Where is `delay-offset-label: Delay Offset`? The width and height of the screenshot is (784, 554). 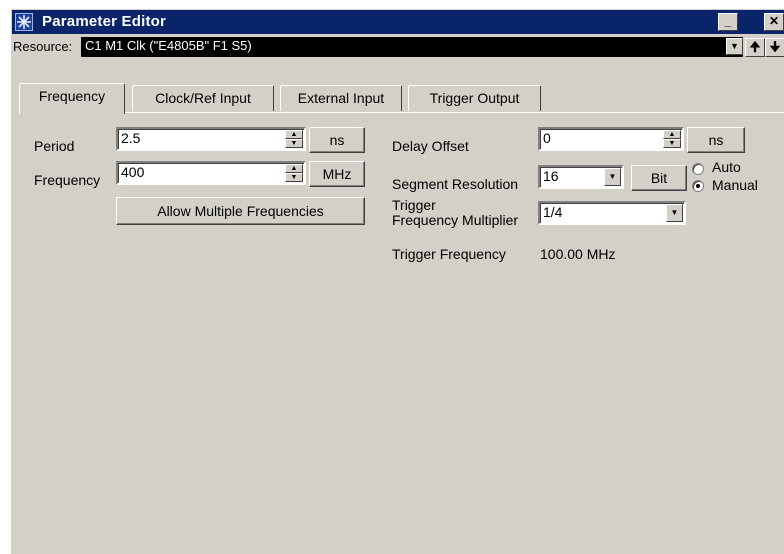
delay-offset-label: Delay Offset is located at coordinates (430, 146).